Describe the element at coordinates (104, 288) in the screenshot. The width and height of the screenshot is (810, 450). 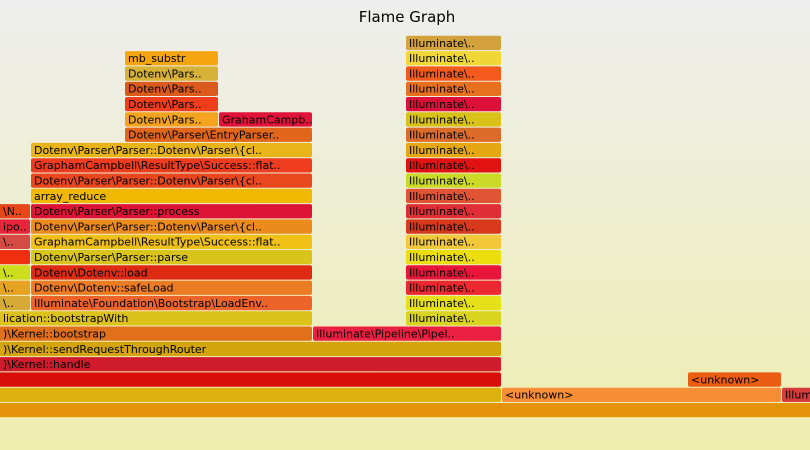
I see `flame-frame-label: Dotenv\Dotenv::safeLoad` at that location.